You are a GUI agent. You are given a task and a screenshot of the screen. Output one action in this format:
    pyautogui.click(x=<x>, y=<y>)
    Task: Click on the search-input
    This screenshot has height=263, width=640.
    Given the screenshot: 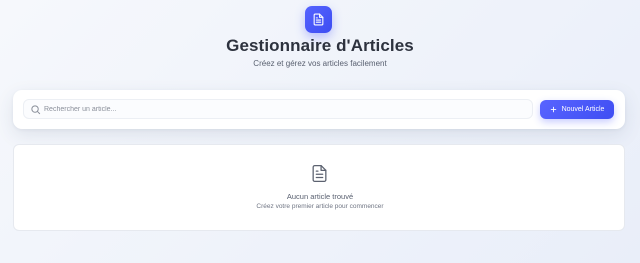 What is the action you would take?
    pyautogui.click(x=284, y=109)
    